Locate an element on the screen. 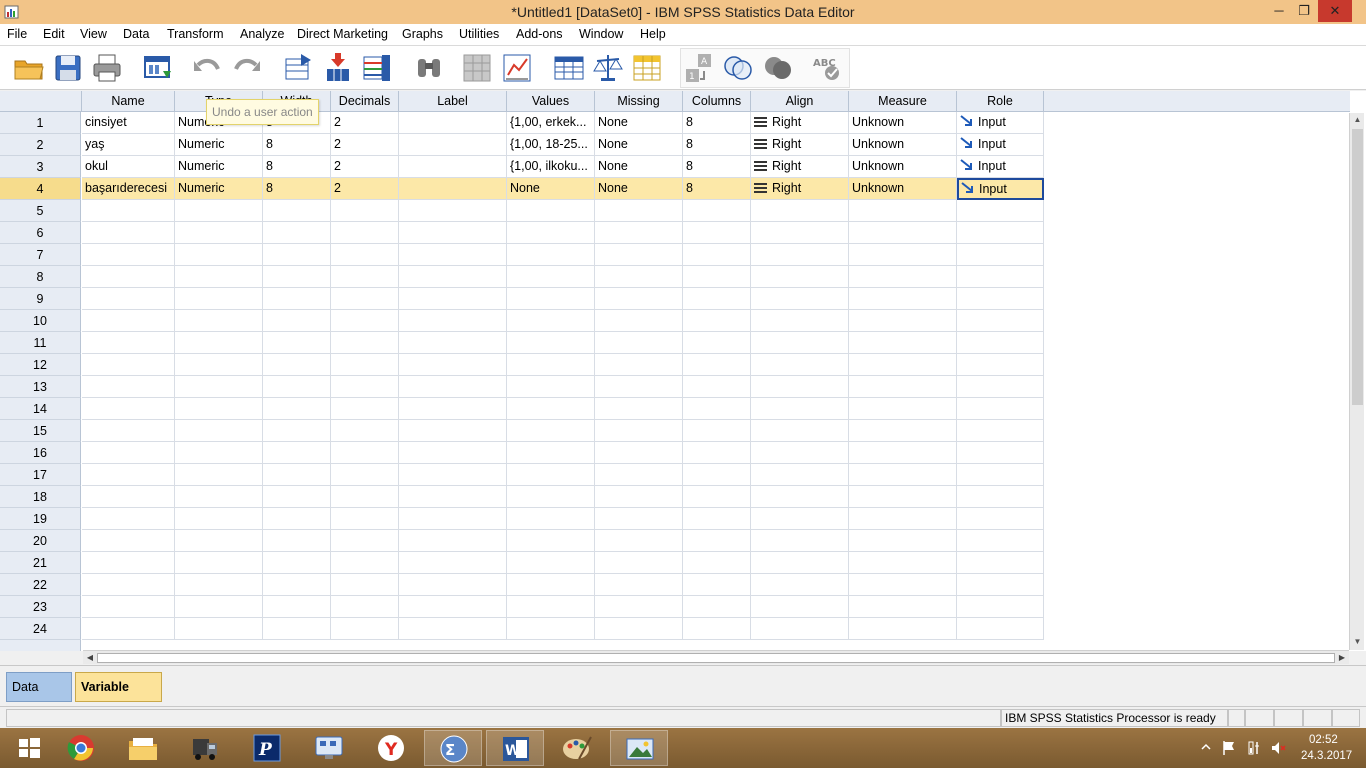 This screenshot has height=768, width=1366. cell-type: Numeric is located at coordinates (219, 145).